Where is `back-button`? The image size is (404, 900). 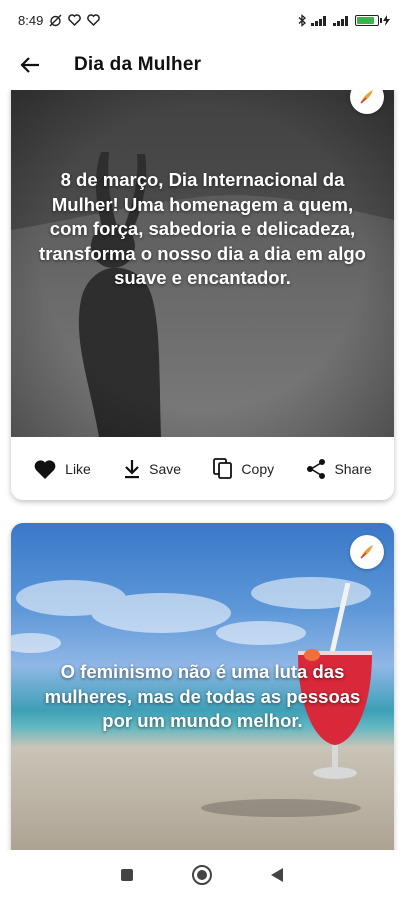
back-button is located at coordinates (30, 65).